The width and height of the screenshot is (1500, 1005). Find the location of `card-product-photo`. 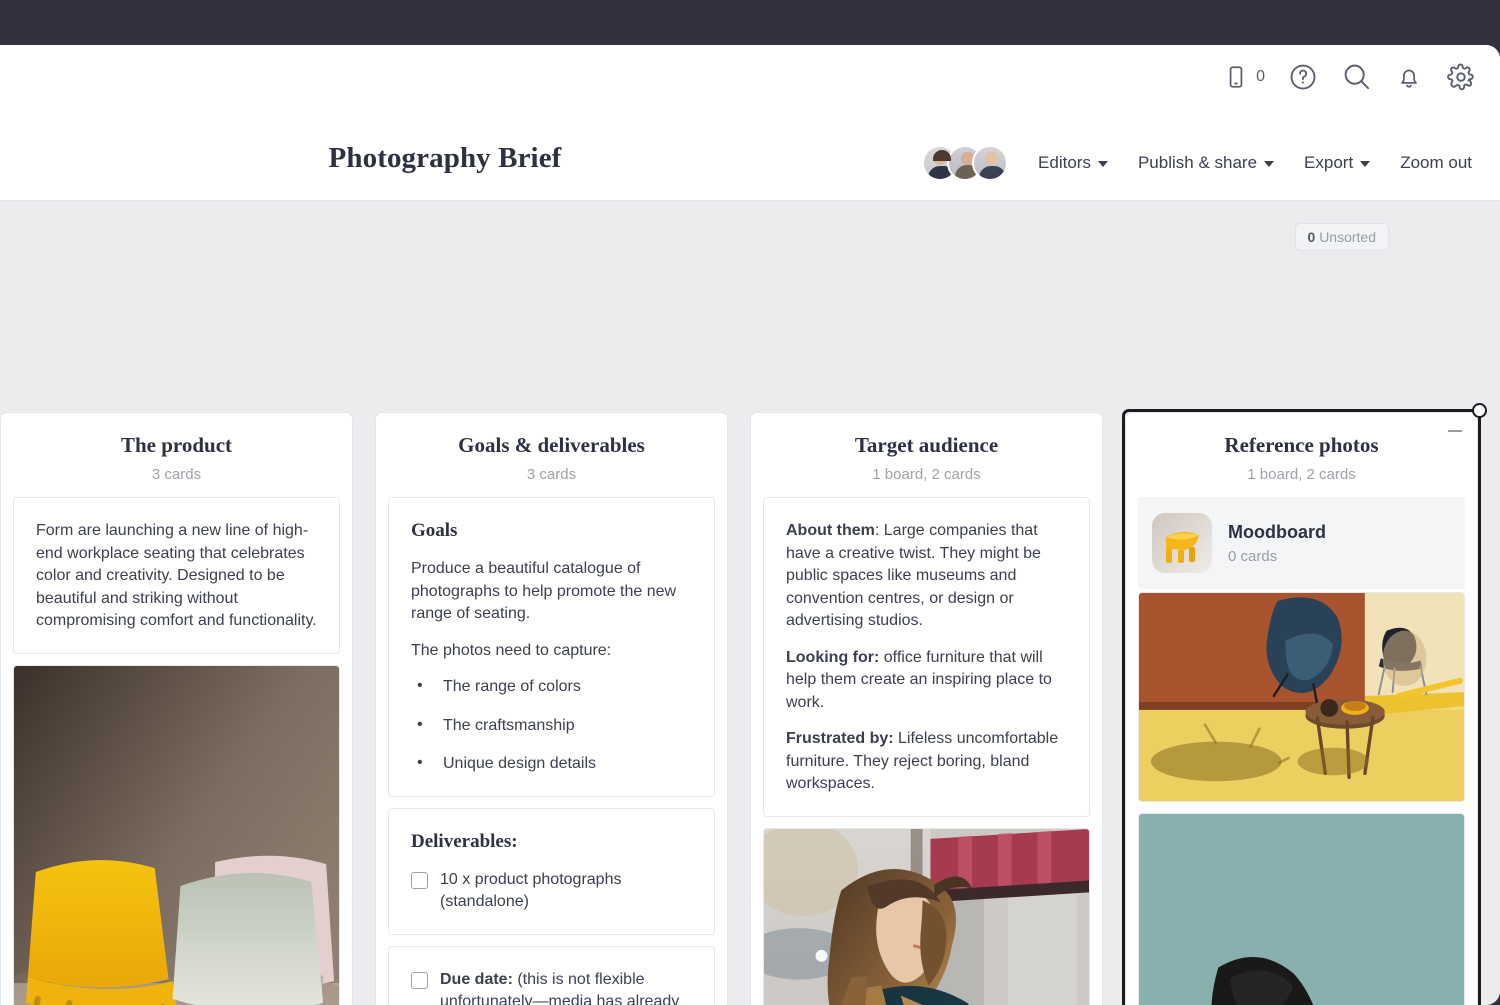

card-product-photo is located at coordinates (176, 834).